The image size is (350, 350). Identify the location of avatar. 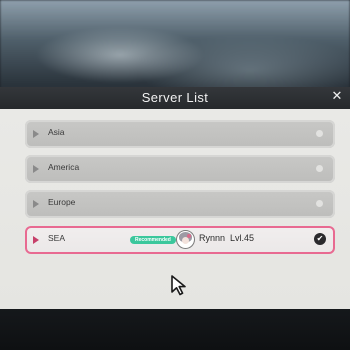
(185, 239).